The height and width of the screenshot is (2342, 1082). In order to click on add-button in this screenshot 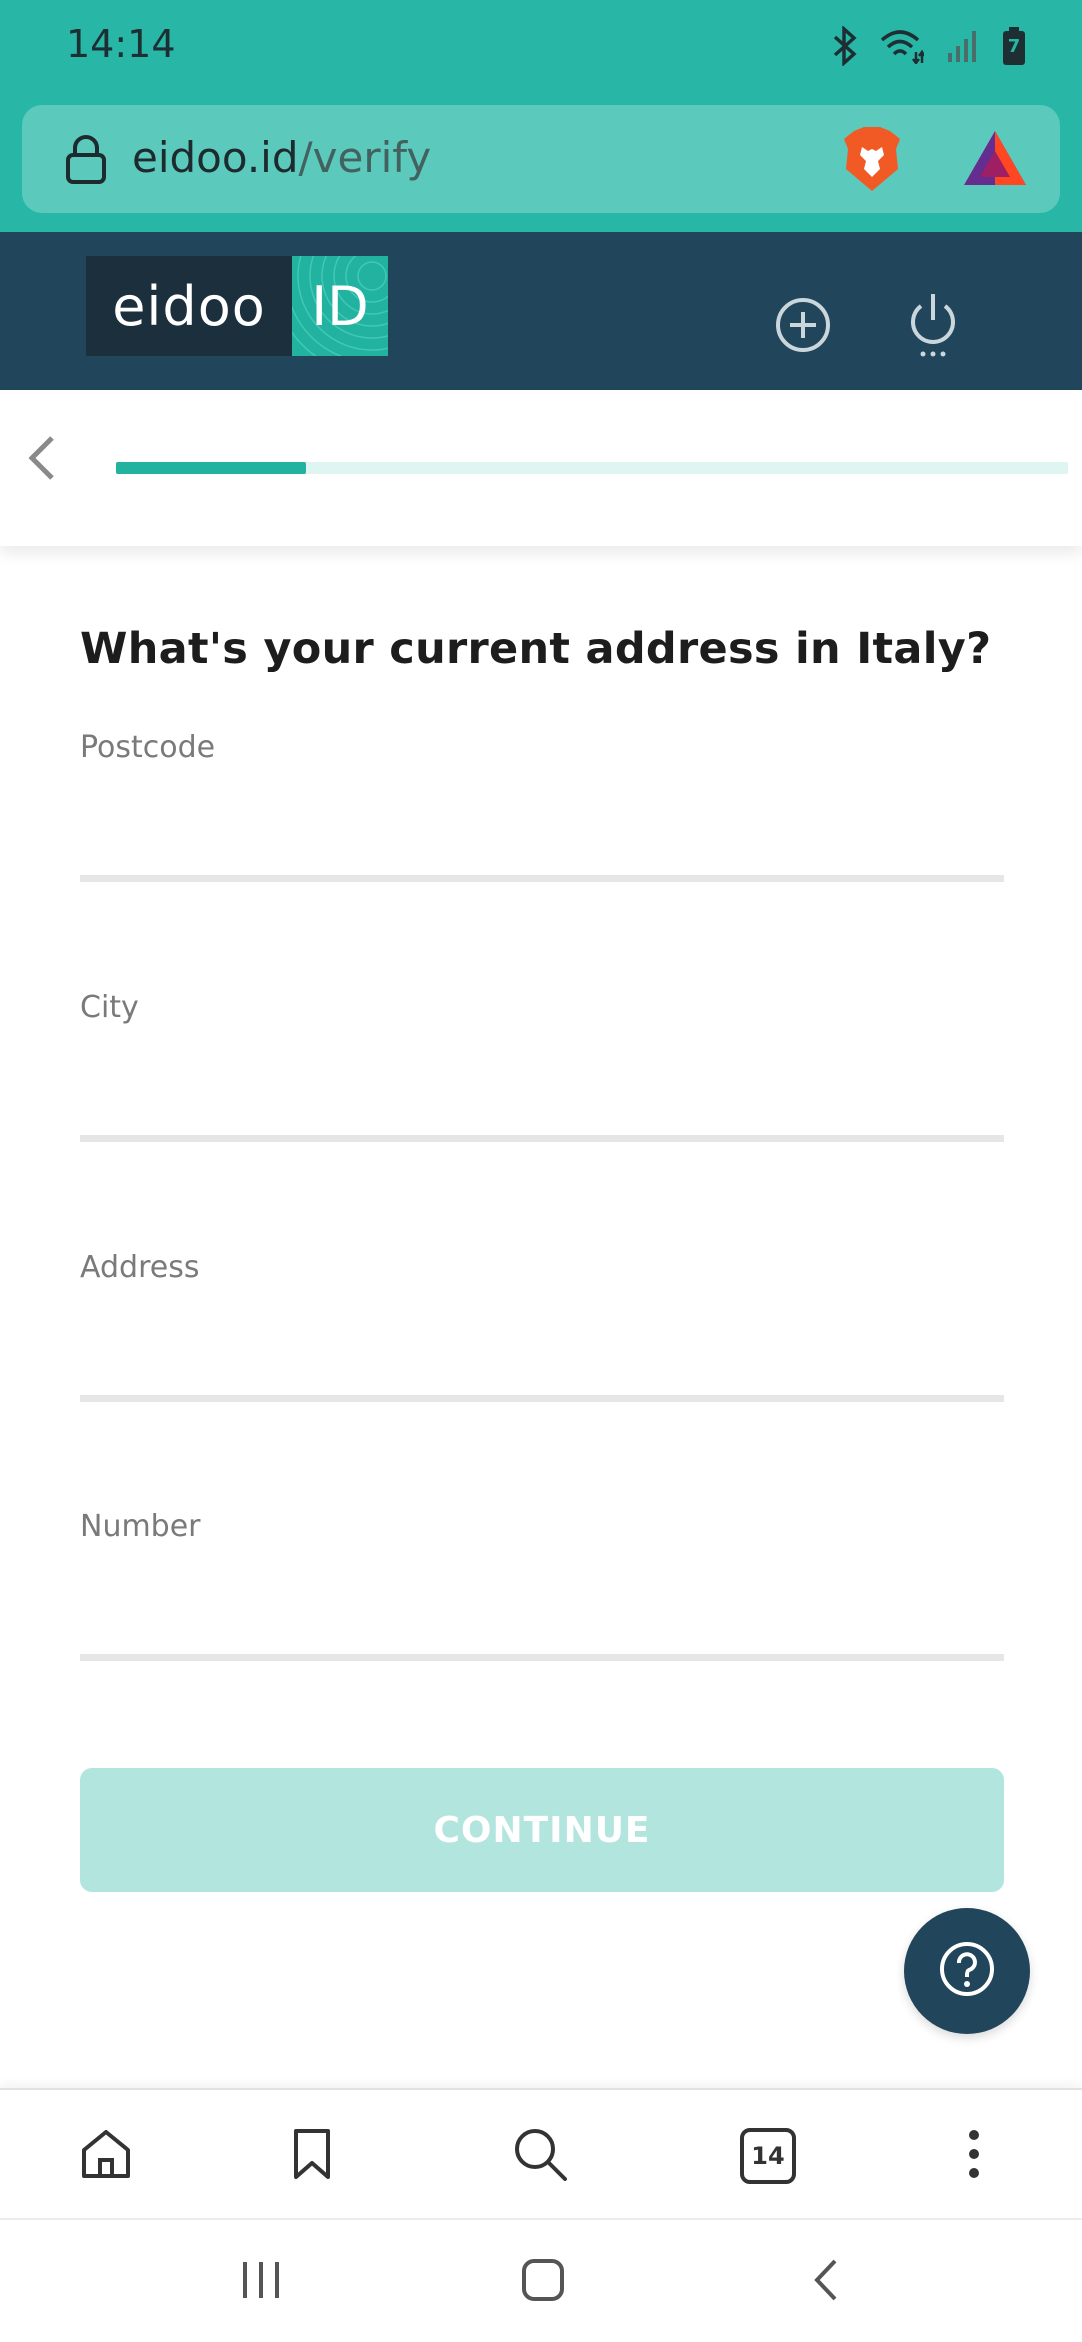, I will do `click(803, 327)`.